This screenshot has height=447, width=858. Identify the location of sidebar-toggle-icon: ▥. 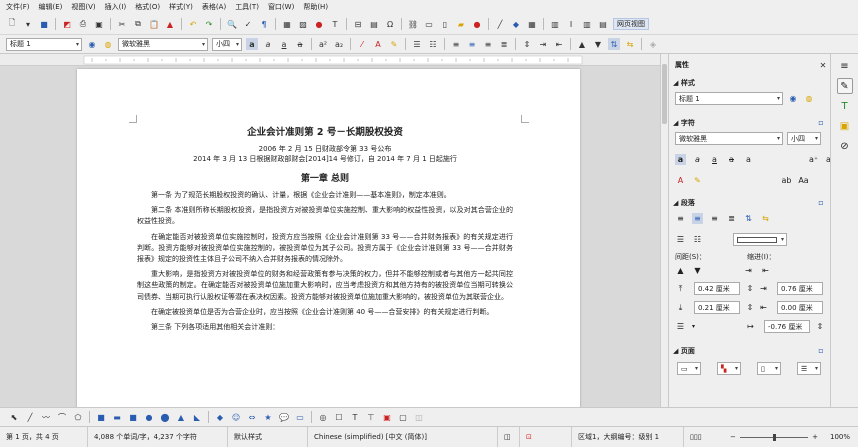
(555, 24).